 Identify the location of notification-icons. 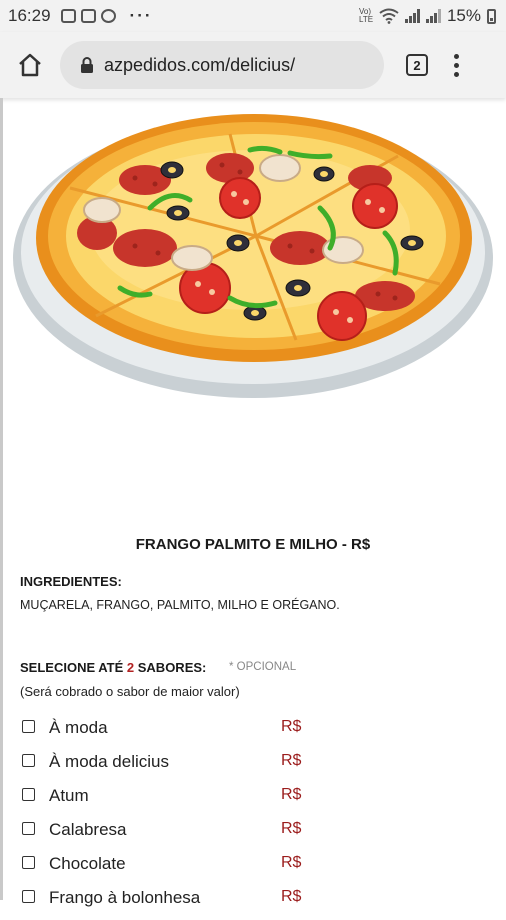
(88, 16).